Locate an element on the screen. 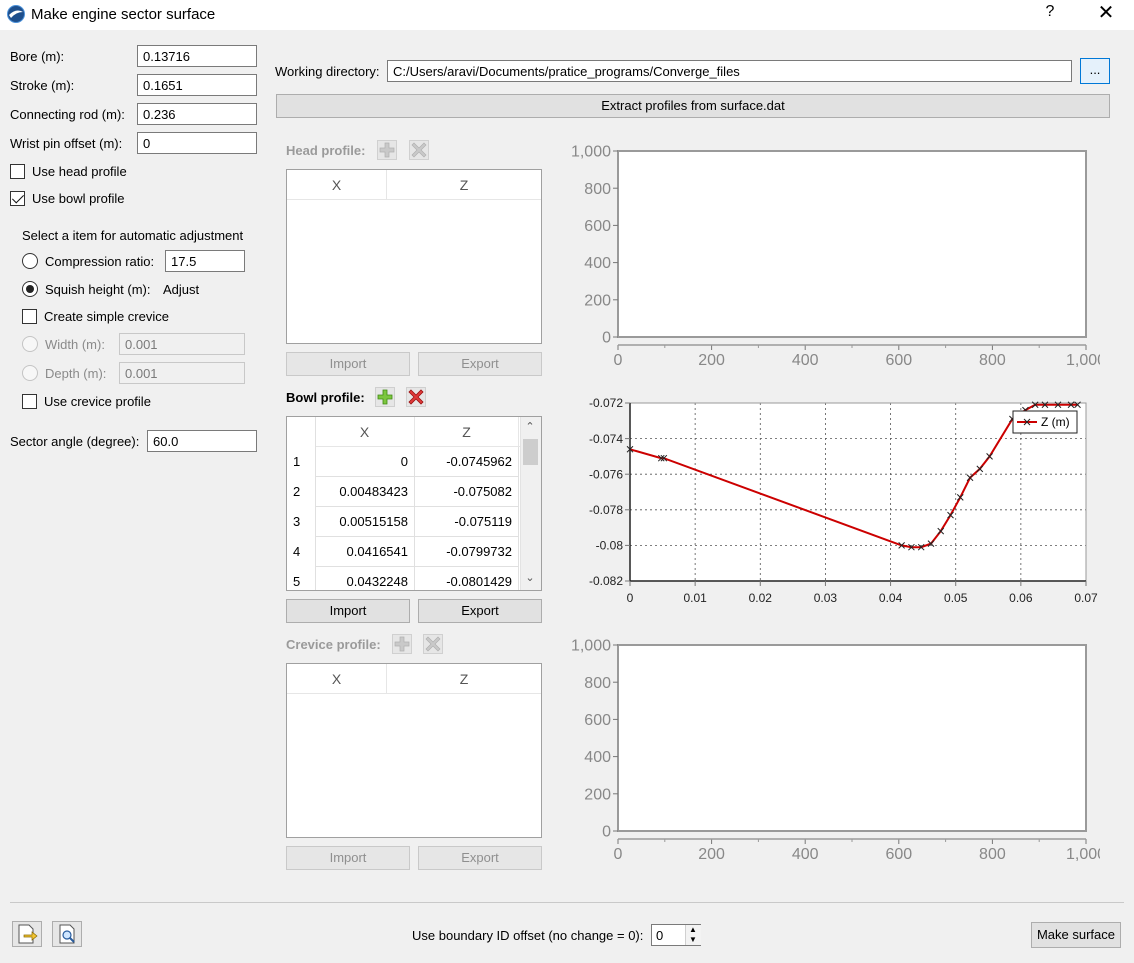  head-export-button: Export is located at coordinates (480, 364).